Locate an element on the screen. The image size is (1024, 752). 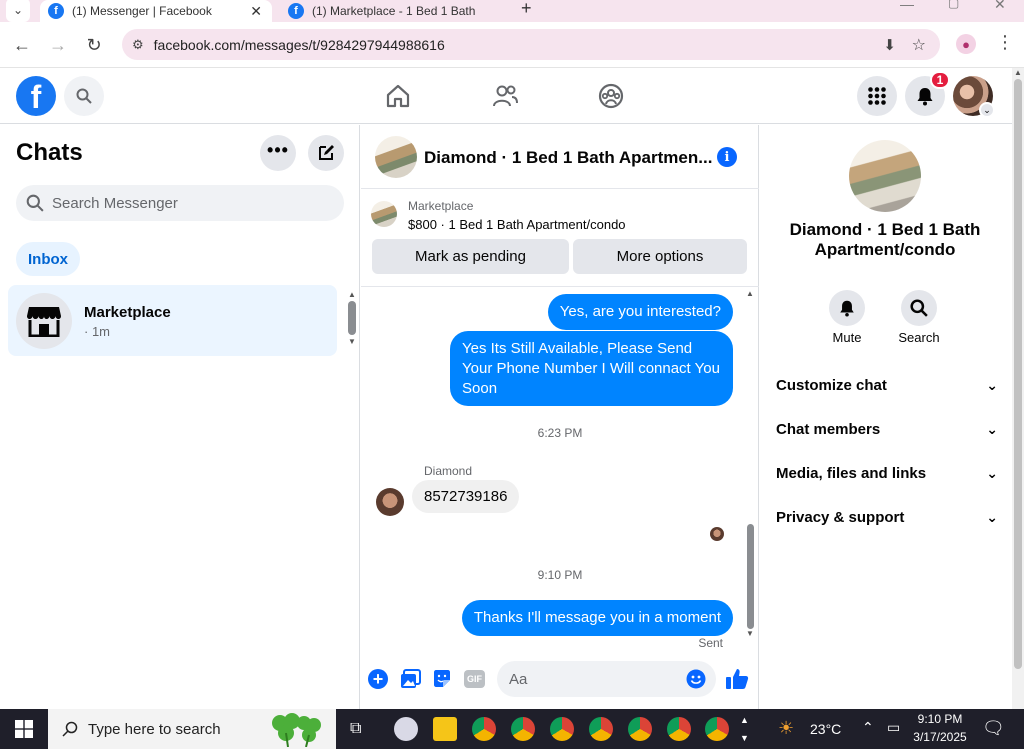
chat-list-scrollbar: ▲ ▼ is located at coordinates (352, 320).